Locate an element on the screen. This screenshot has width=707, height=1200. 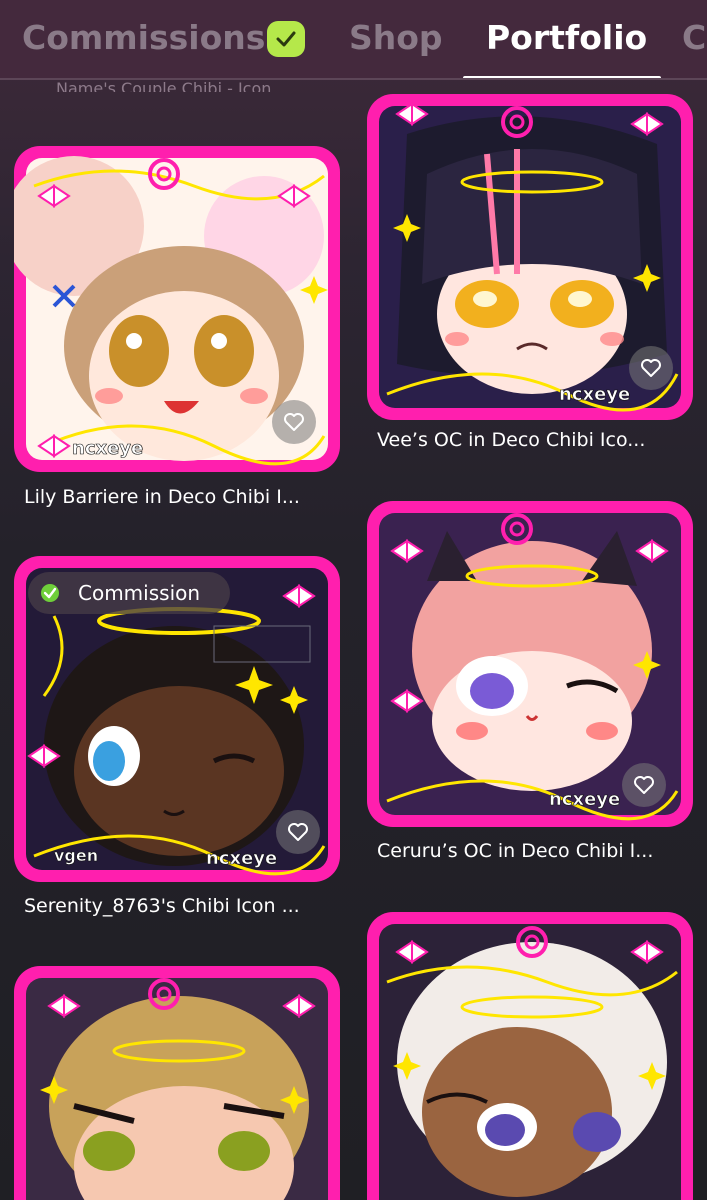
vgen-watermark: vgen is located at coordinates (76, 856).